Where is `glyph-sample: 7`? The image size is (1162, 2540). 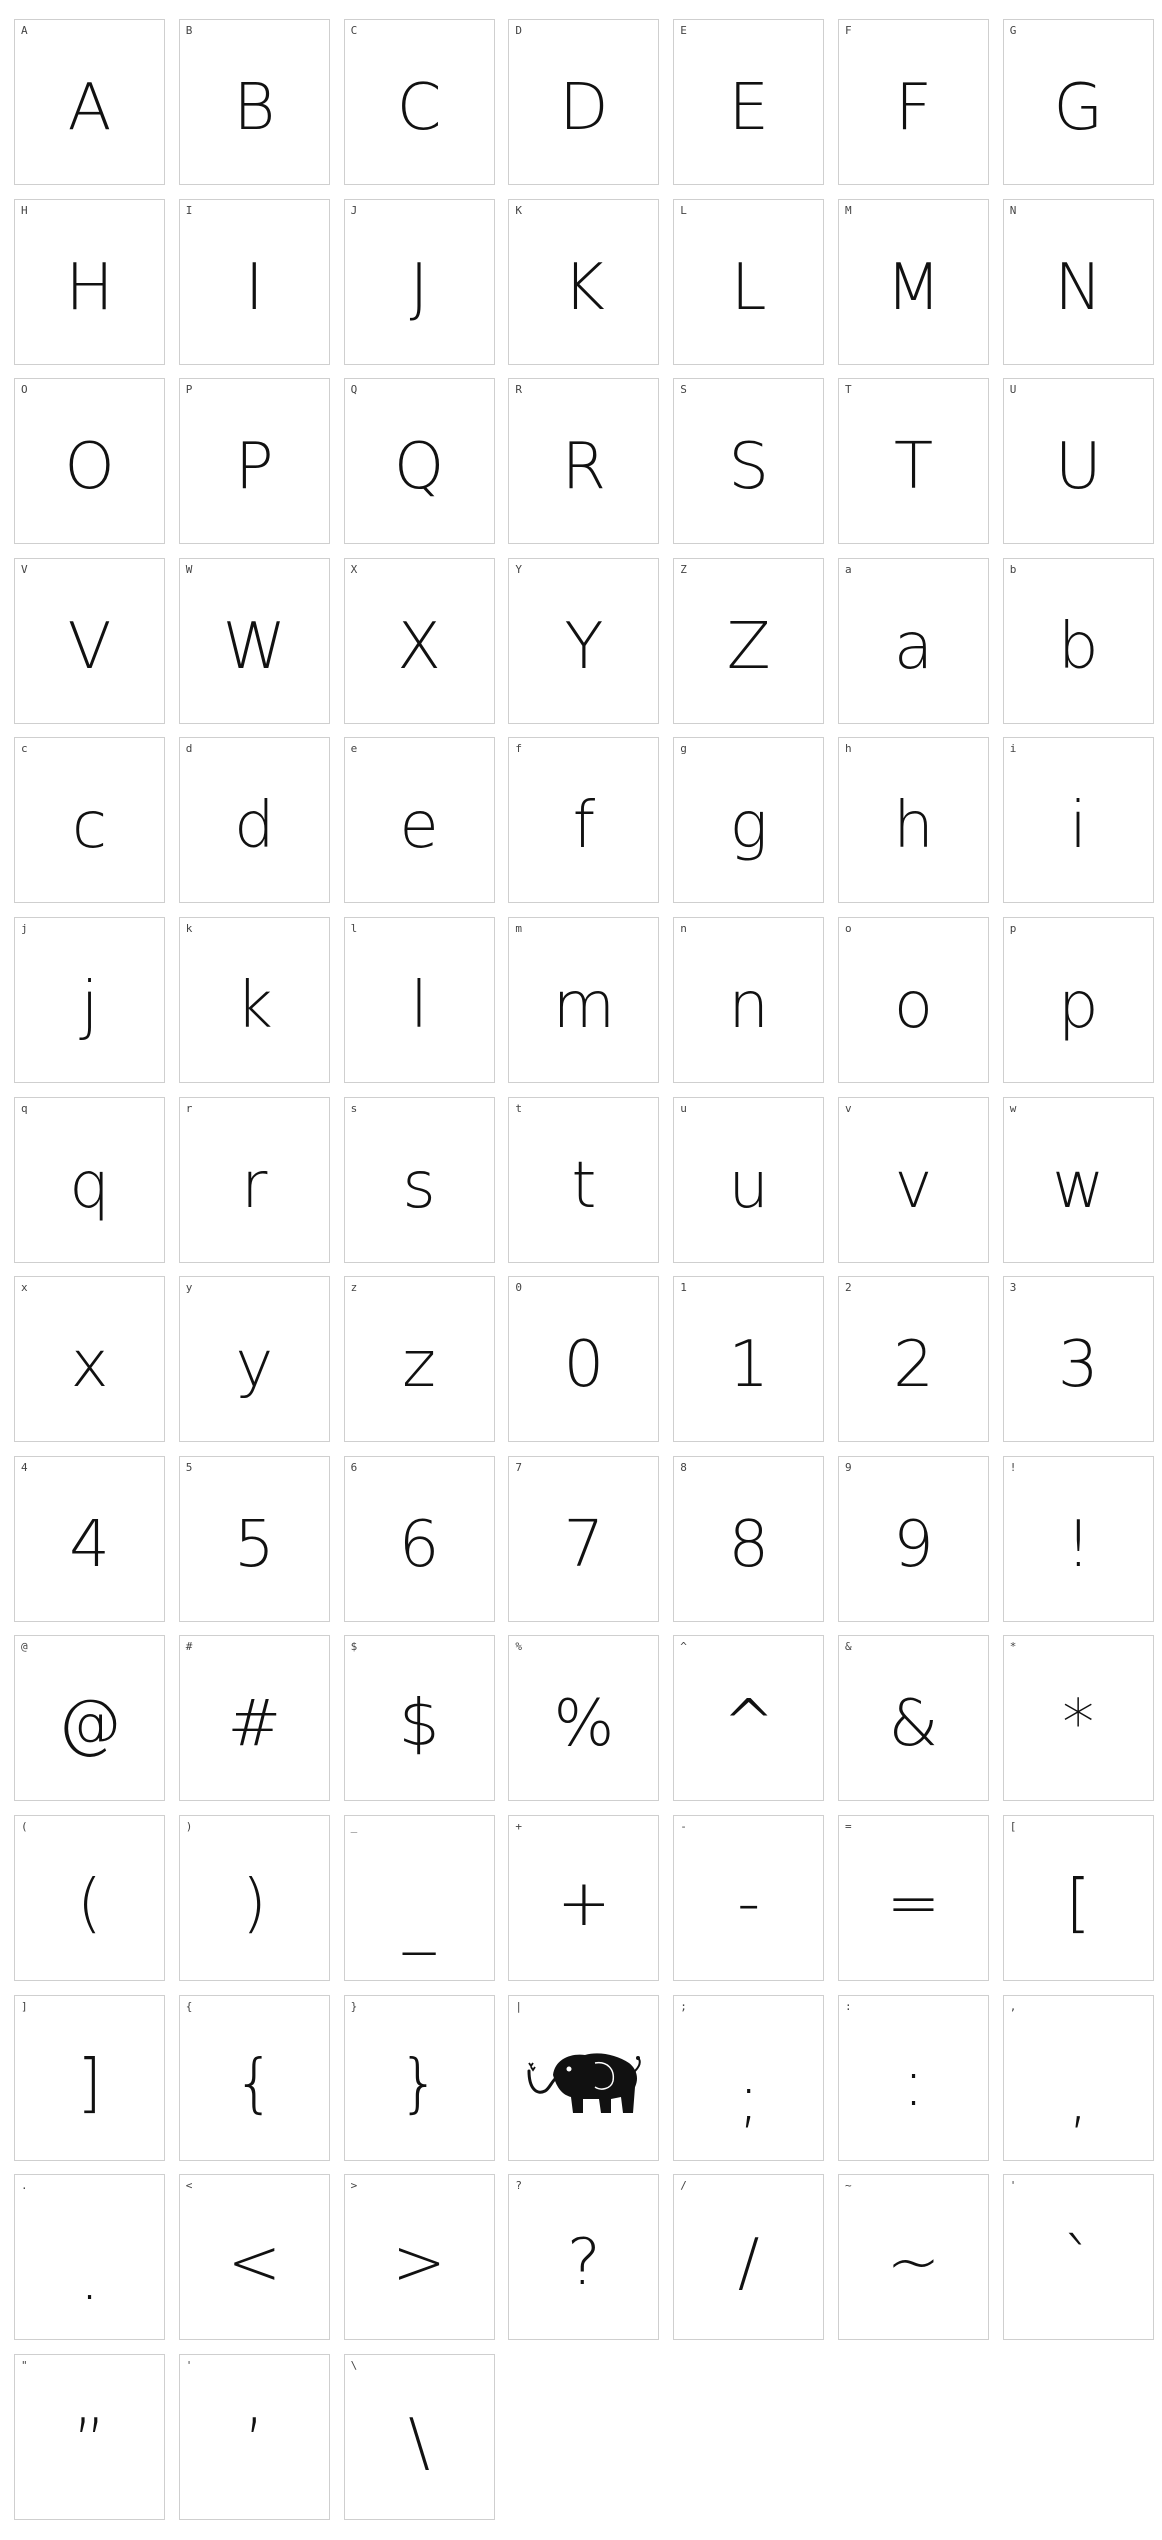 glyph-sample: 7 is located at coordinates (584, 1544).